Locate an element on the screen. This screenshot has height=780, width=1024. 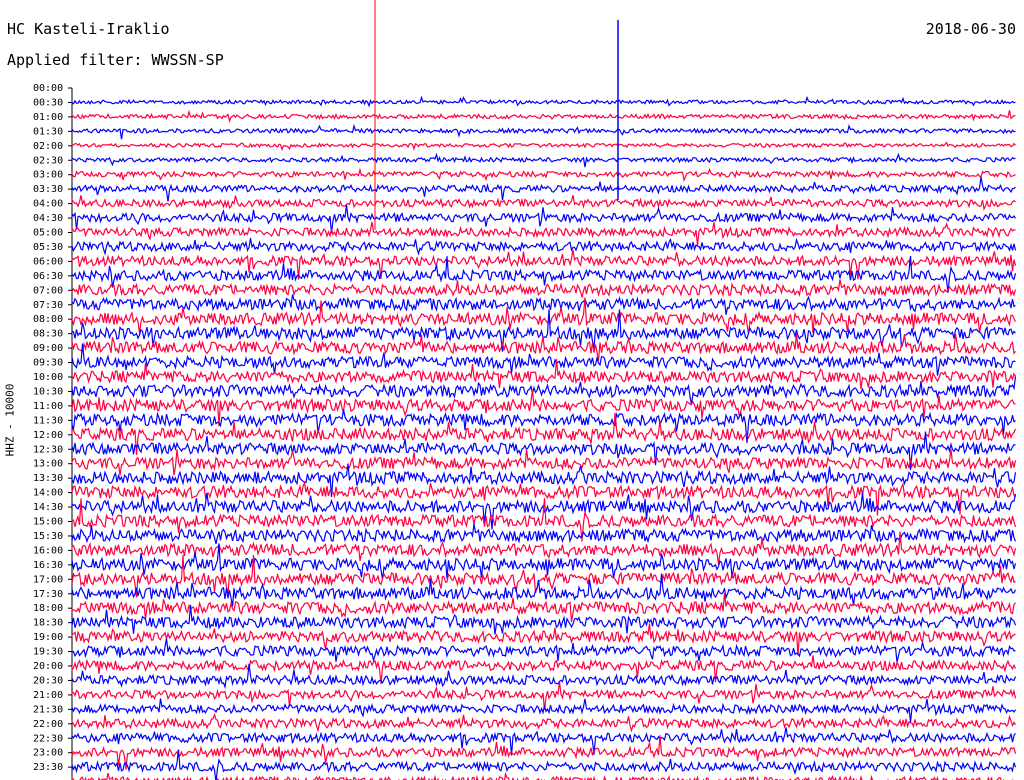
time-tick-label: 02:00 is located at coordinates (48, 146).